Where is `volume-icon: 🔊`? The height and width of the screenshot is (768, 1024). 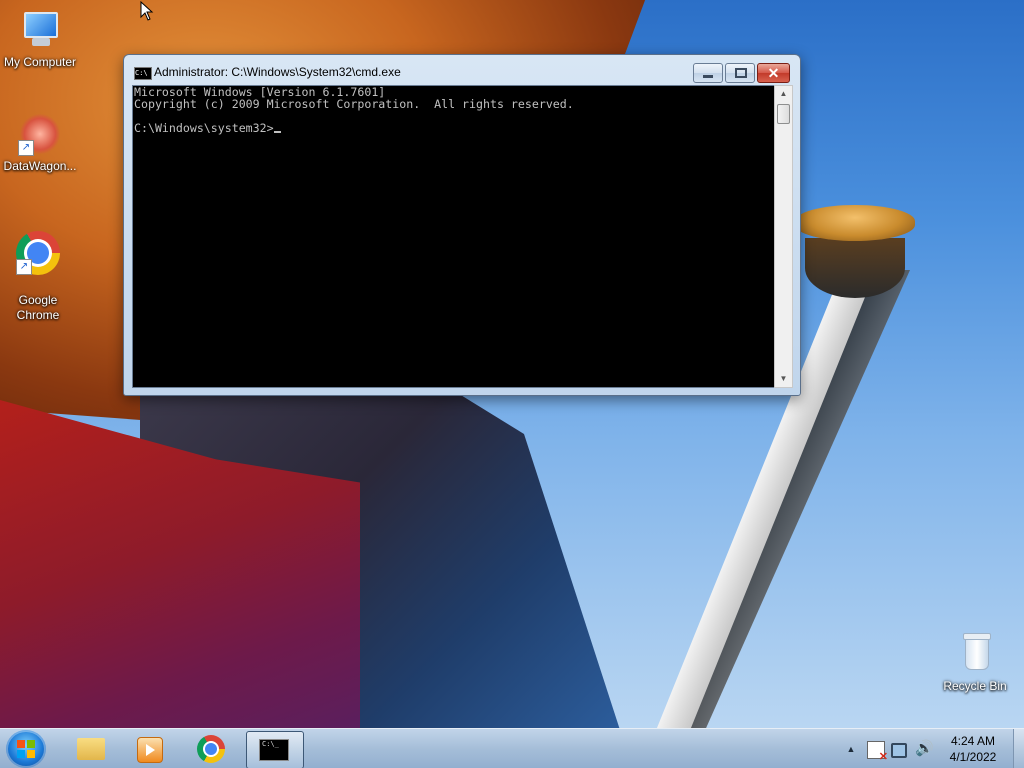
volume-icon: 🔊 is located at coordinates (924, 749).